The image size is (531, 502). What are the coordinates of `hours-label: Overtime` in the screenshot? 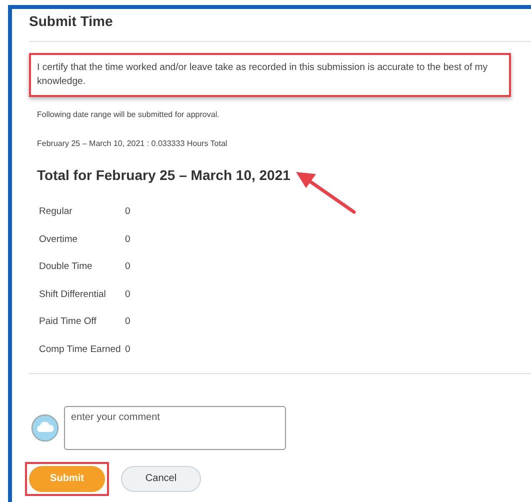 It's located at (59, 239).